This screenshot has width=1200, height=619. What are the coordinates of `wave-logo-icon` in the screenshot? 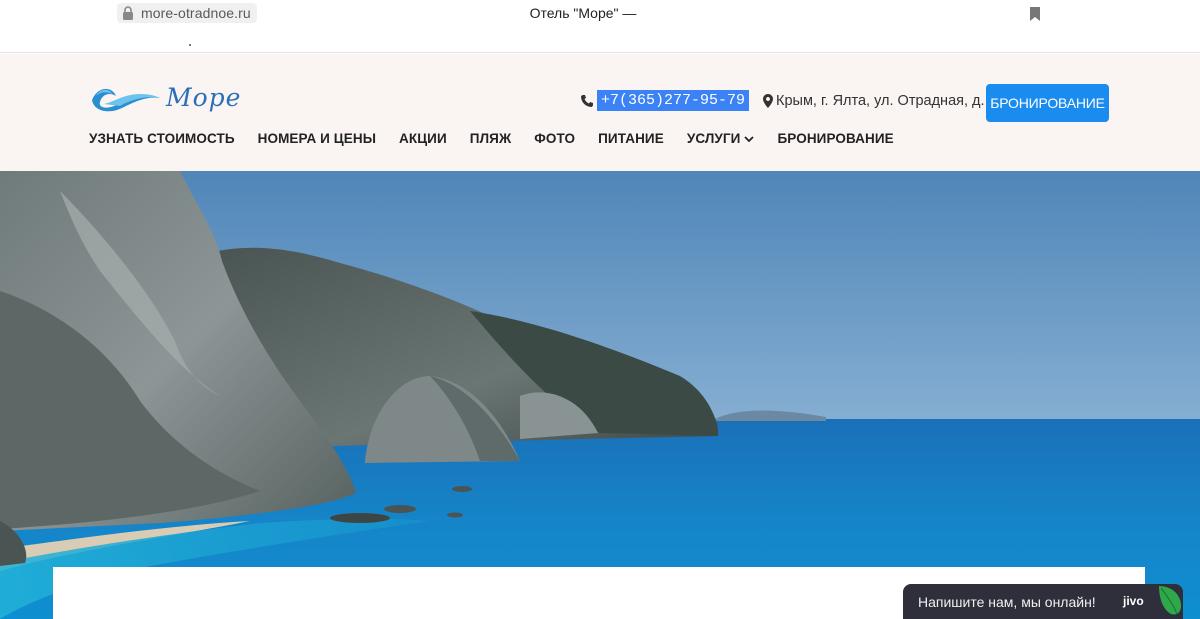 It's located at (126, 100).